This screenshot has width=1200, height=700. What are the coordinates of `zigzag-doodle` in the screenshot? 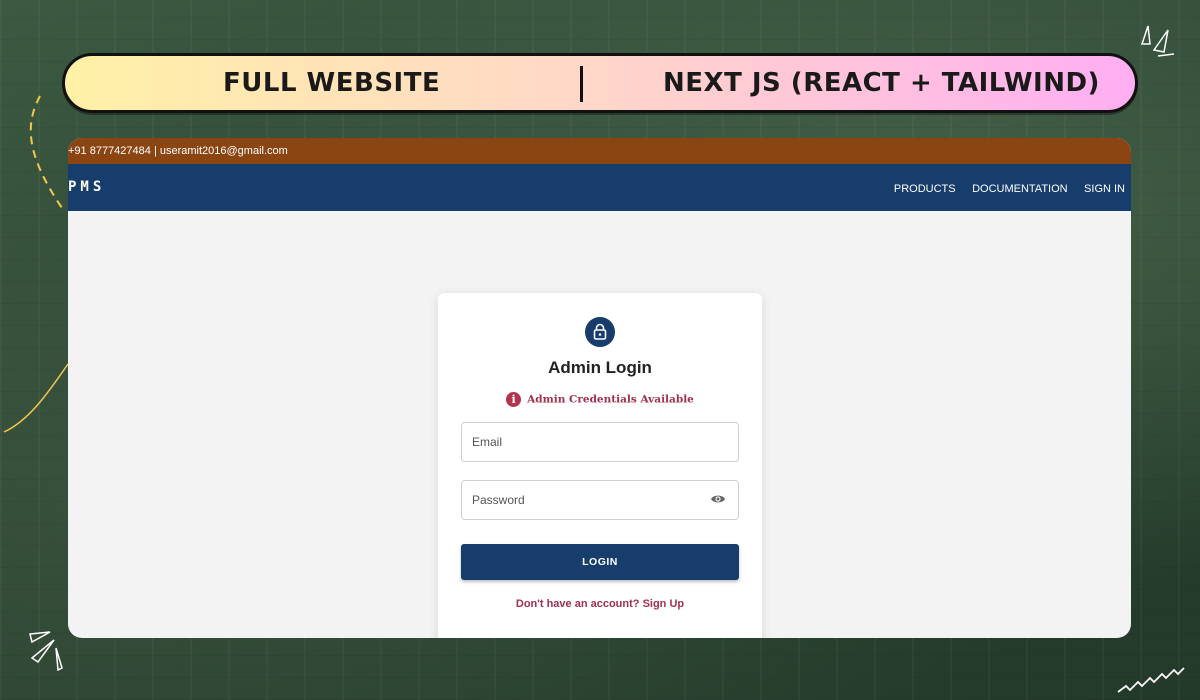 It's located at (1151, 680).